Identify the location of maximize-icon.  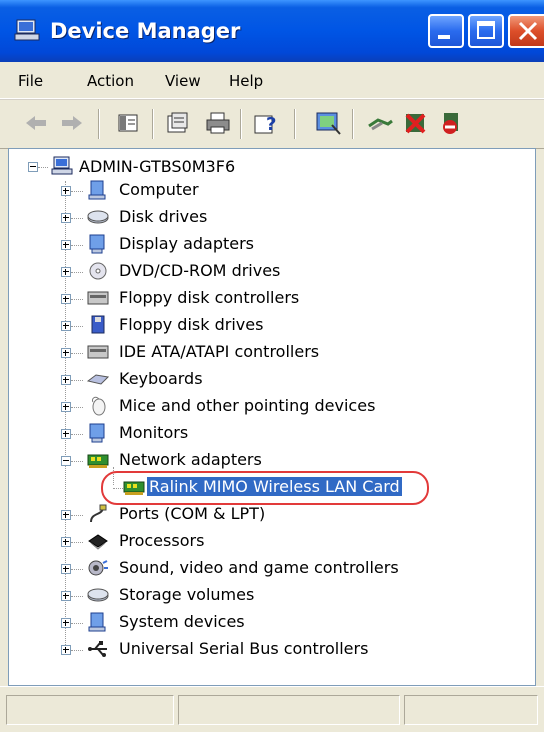
(486, 30).